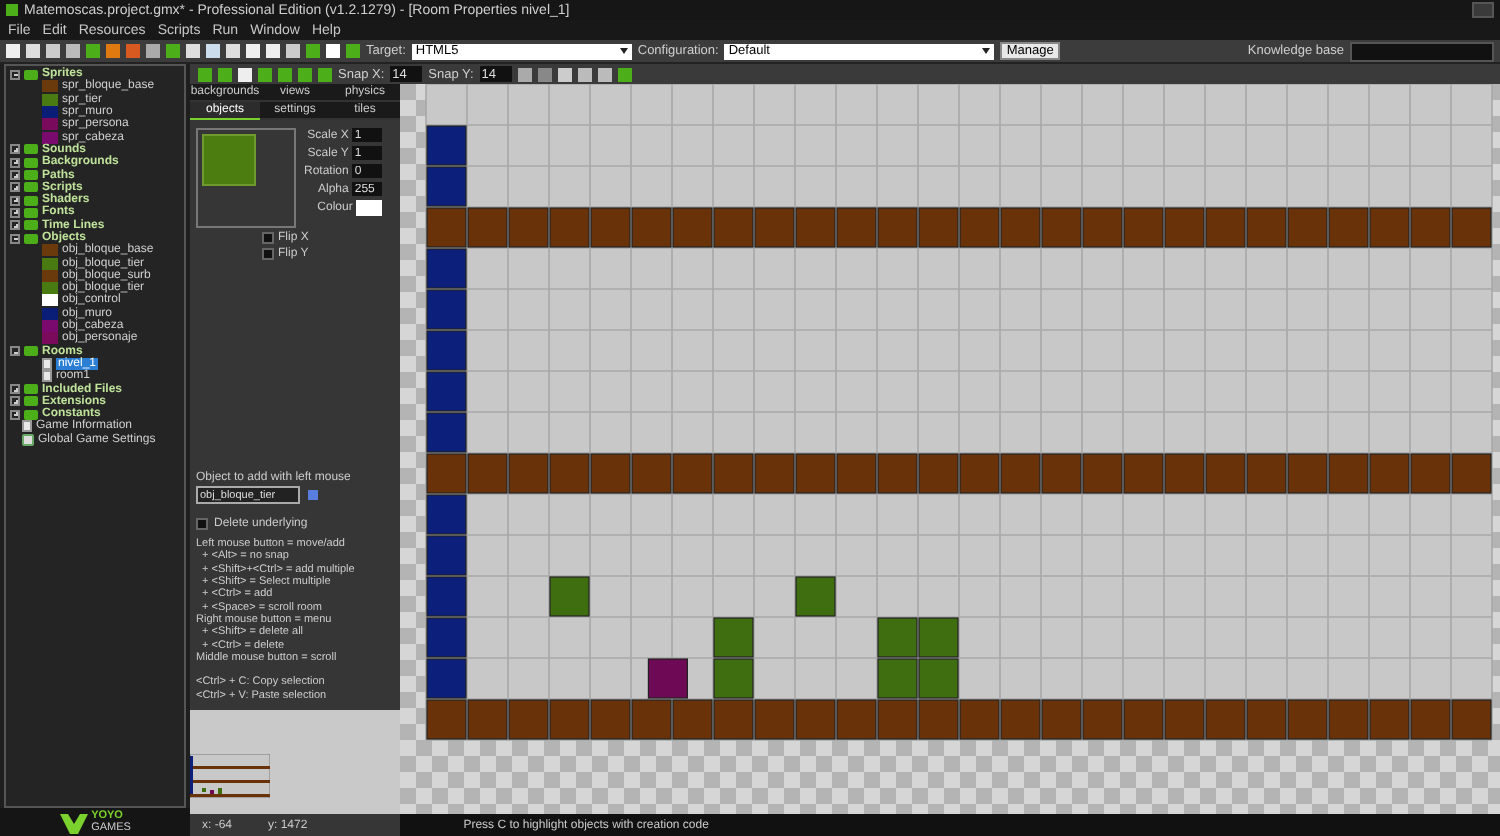  I want to click on settings-icon, so click(28, 439).